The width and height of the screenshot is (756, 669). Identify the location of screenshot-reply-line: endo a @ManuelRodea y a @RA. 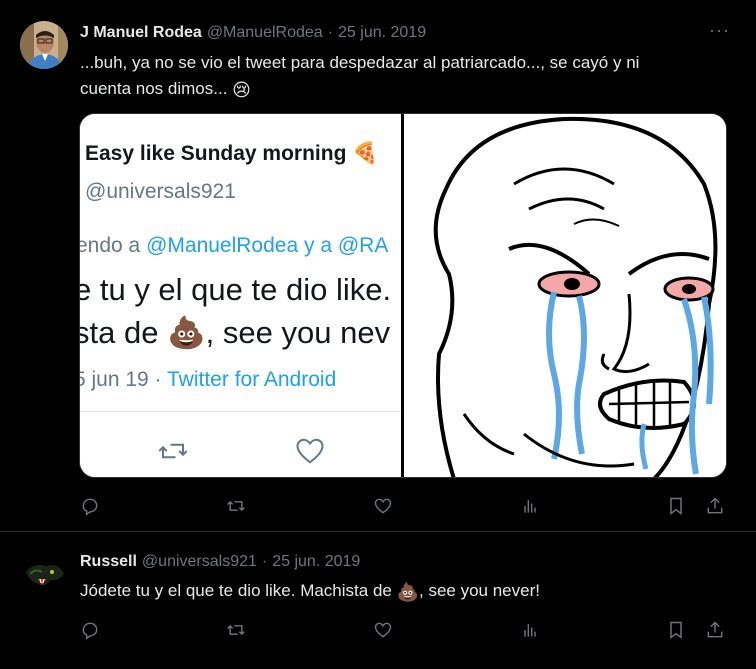
(234, 246).